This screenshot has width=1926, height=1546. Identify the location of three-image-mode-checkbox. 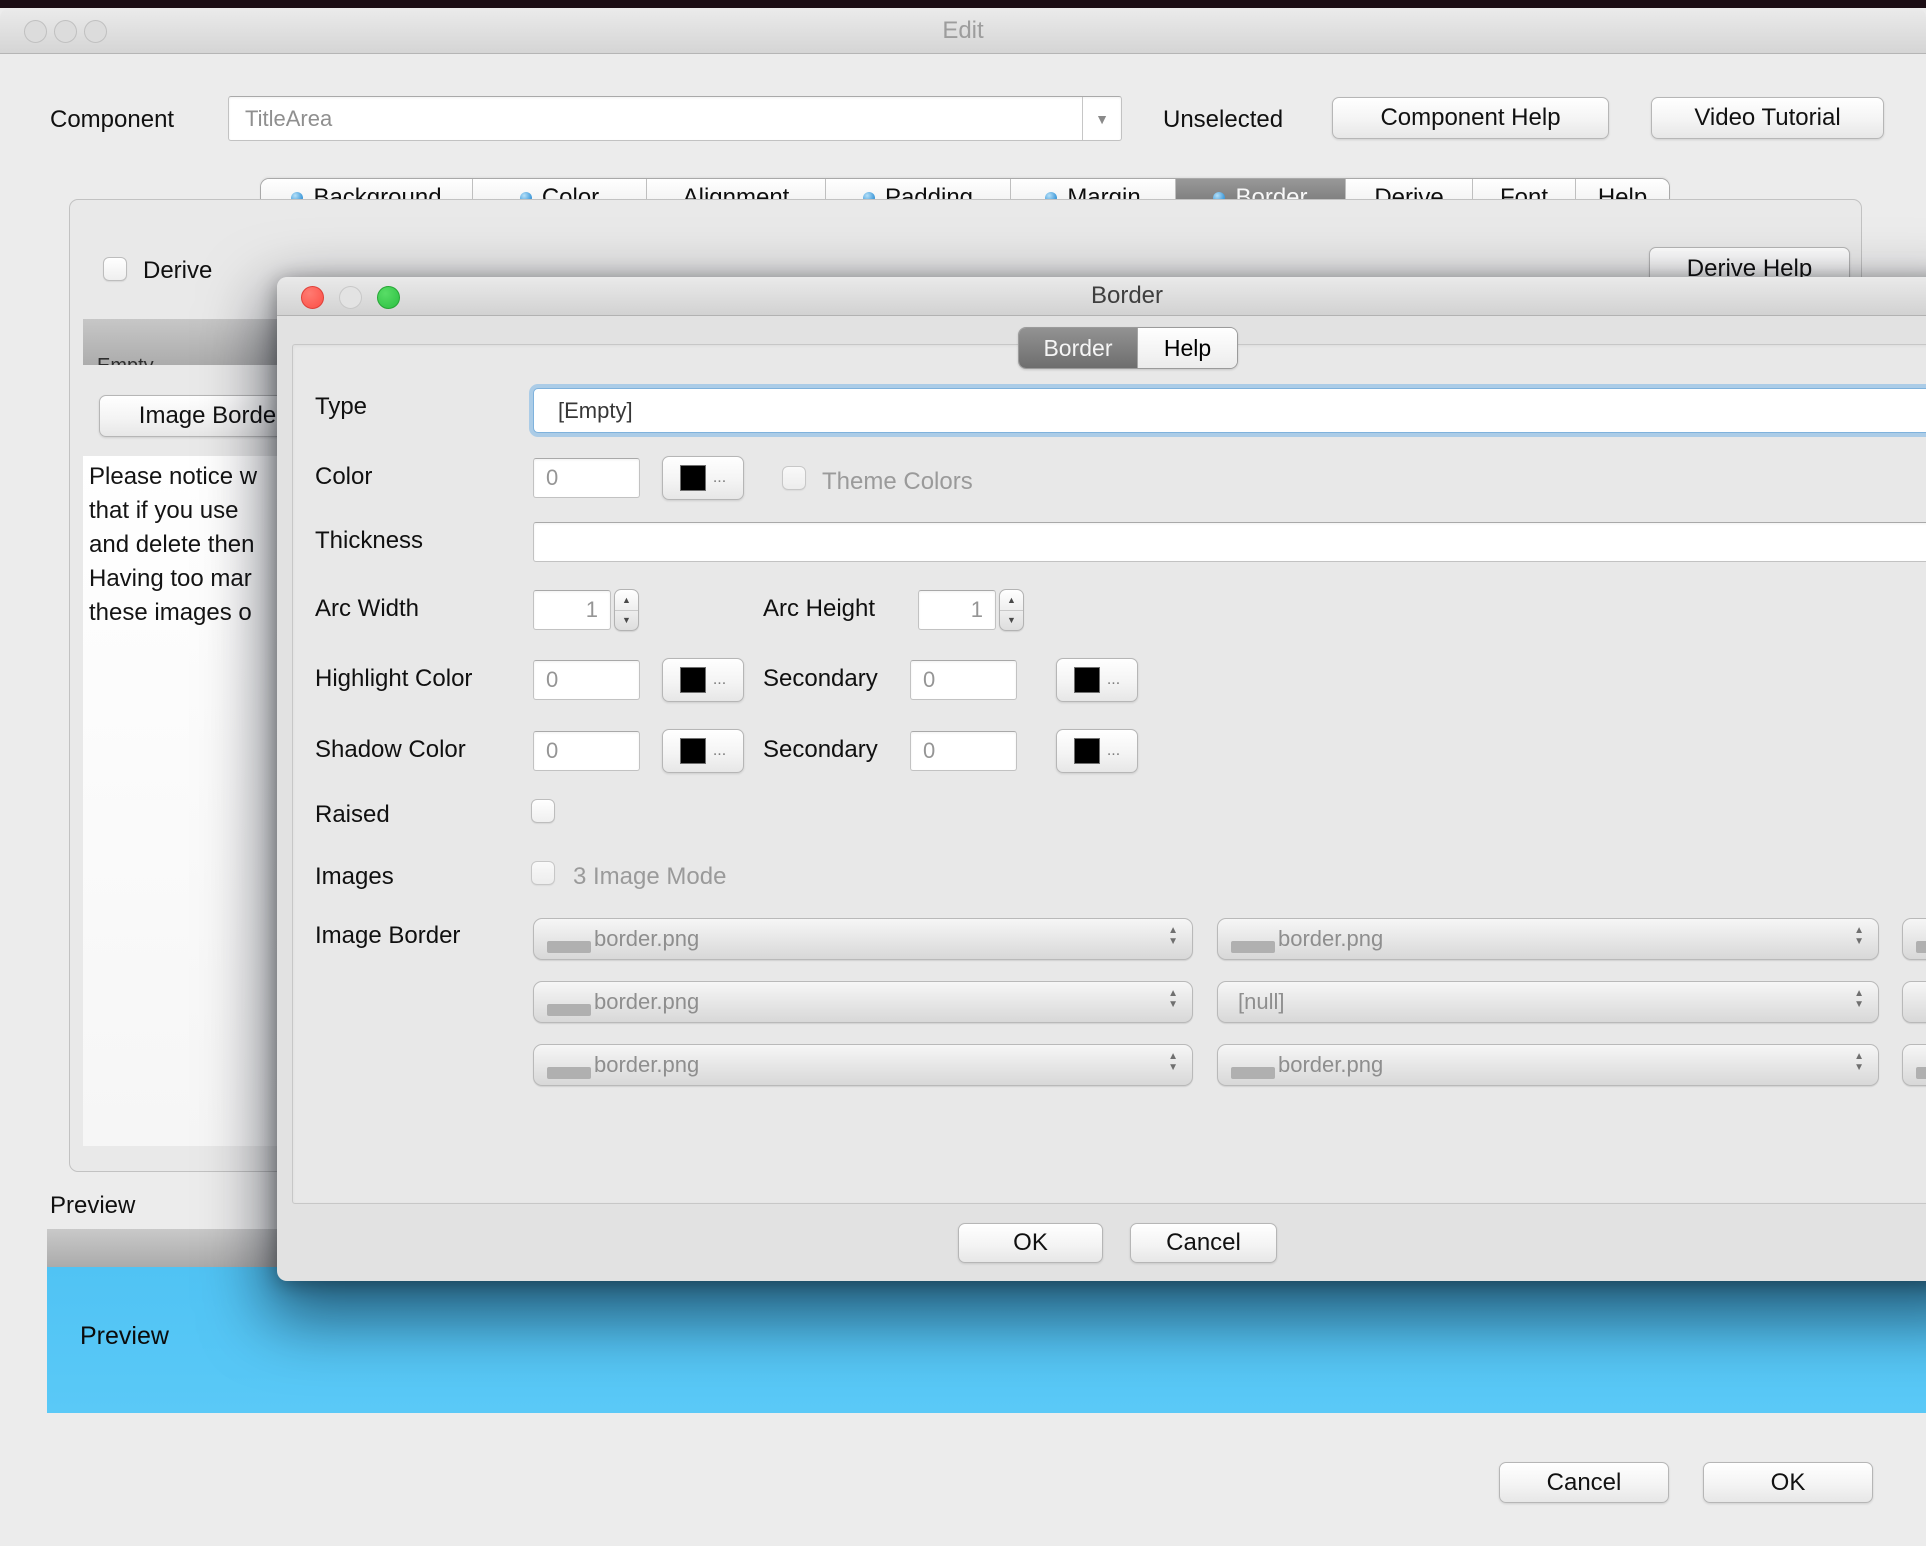
(543, 873).